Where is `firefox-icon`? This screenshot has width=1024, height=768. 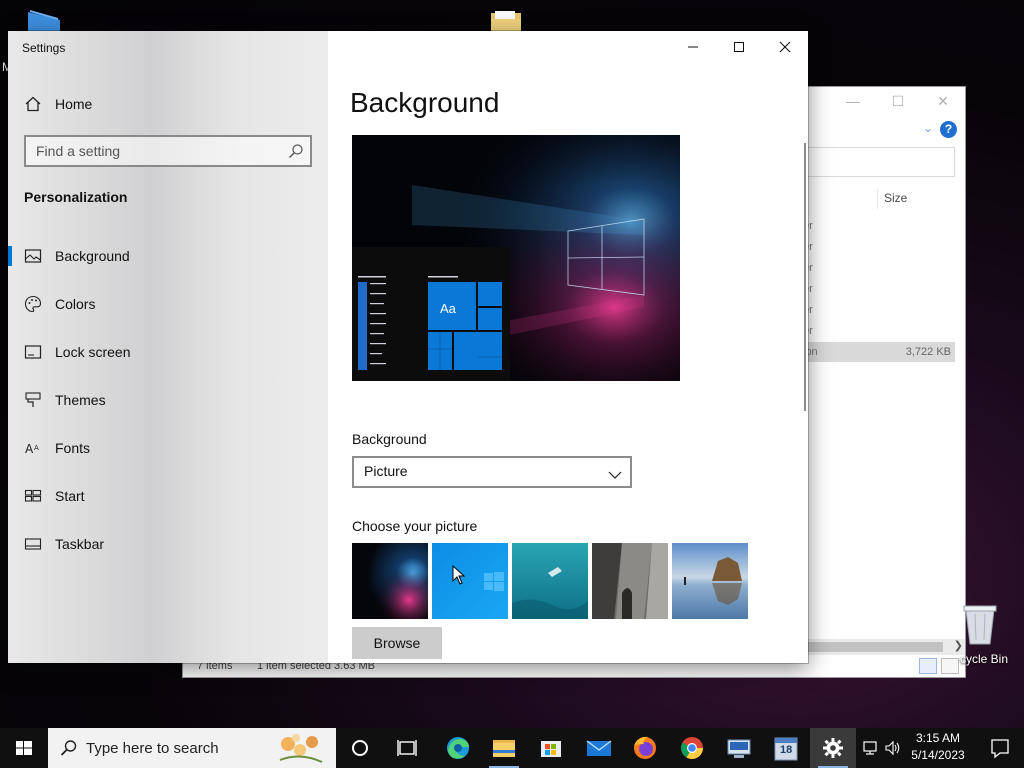
firefox-icon is located at coordinates (645, 748).